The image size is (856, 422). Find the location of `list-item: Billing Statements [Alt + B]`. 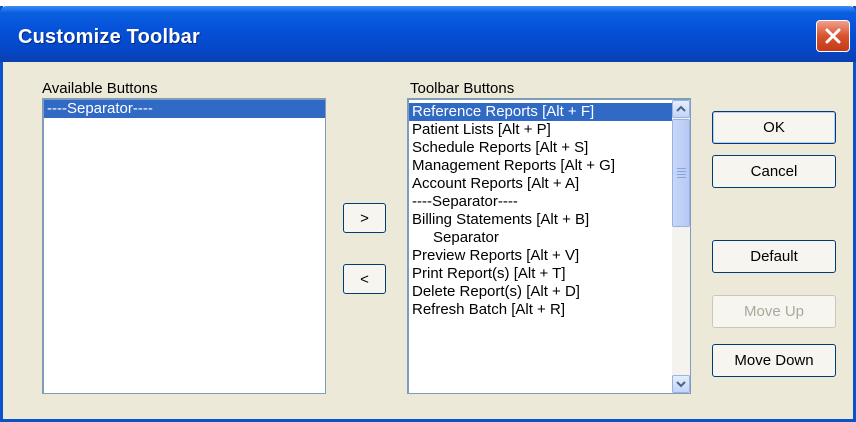

list-item: Billing Statements [Alt + B] is located at coordinates (540, 220).